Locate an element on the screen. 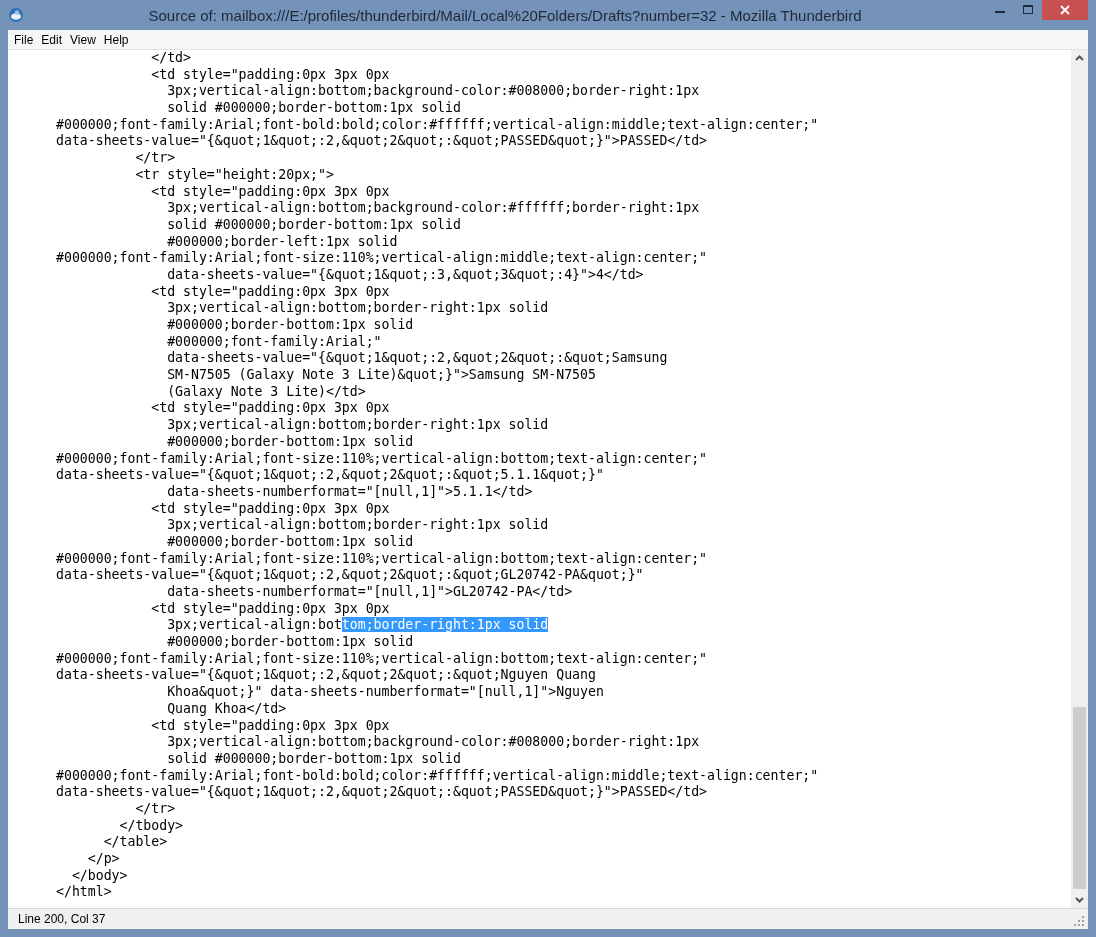 This screenshot has width=1096, height=937. source-line: </p> is located at coordinates (103, 859).